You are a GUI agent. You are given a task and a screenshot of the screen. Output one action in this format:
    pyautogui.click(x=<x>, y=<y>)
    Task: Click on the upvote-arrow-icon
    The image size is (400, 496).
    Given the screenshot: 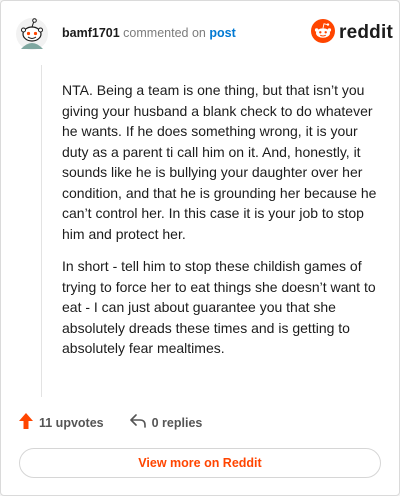 What is the action you would take?
    pyautogui.click(x=29, y=422)
    